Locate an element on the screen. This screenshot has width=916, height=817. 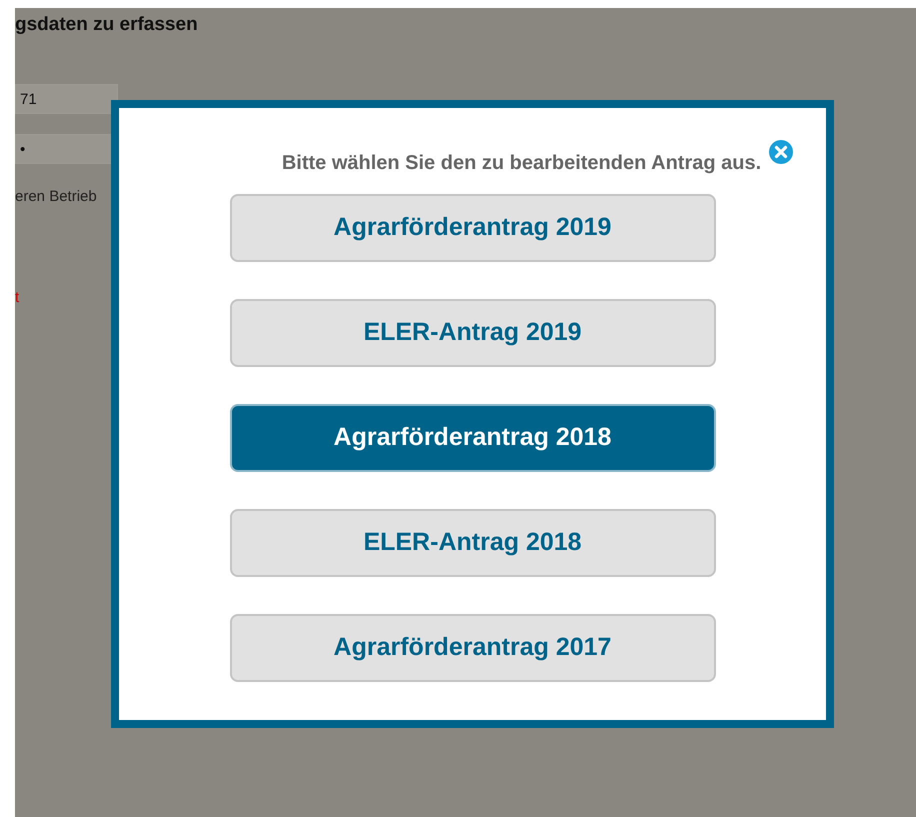
page-heading: gsdaten zu erfassen is located at coordinates (107, 25).